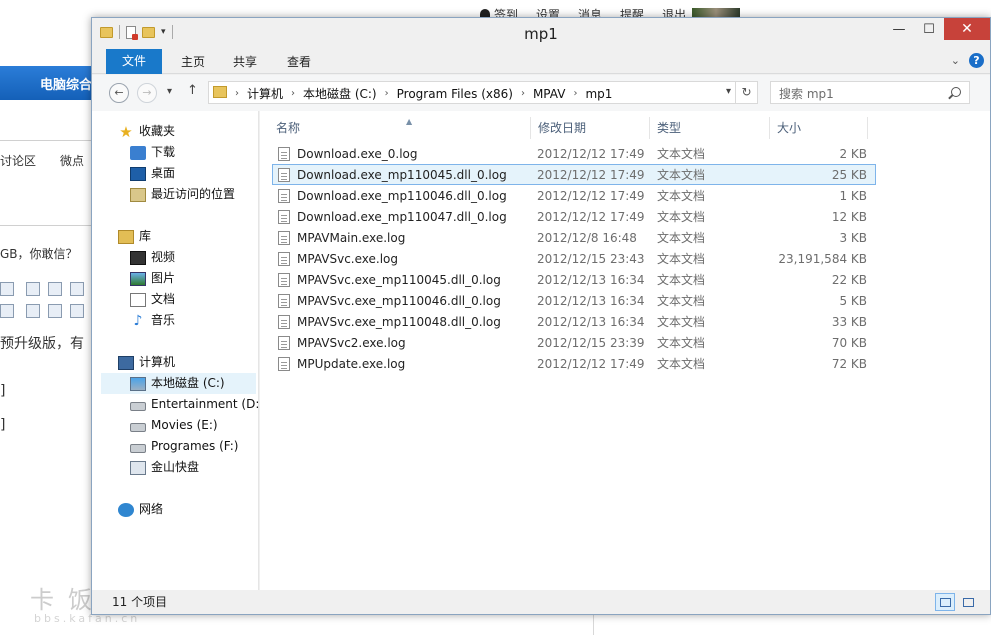 The height and width of the screenshot is (635, 991). What do you see at coordinates (77, 311) in the screenshot?
I see `editor-indent-icon` at bounding box center [77, 311].